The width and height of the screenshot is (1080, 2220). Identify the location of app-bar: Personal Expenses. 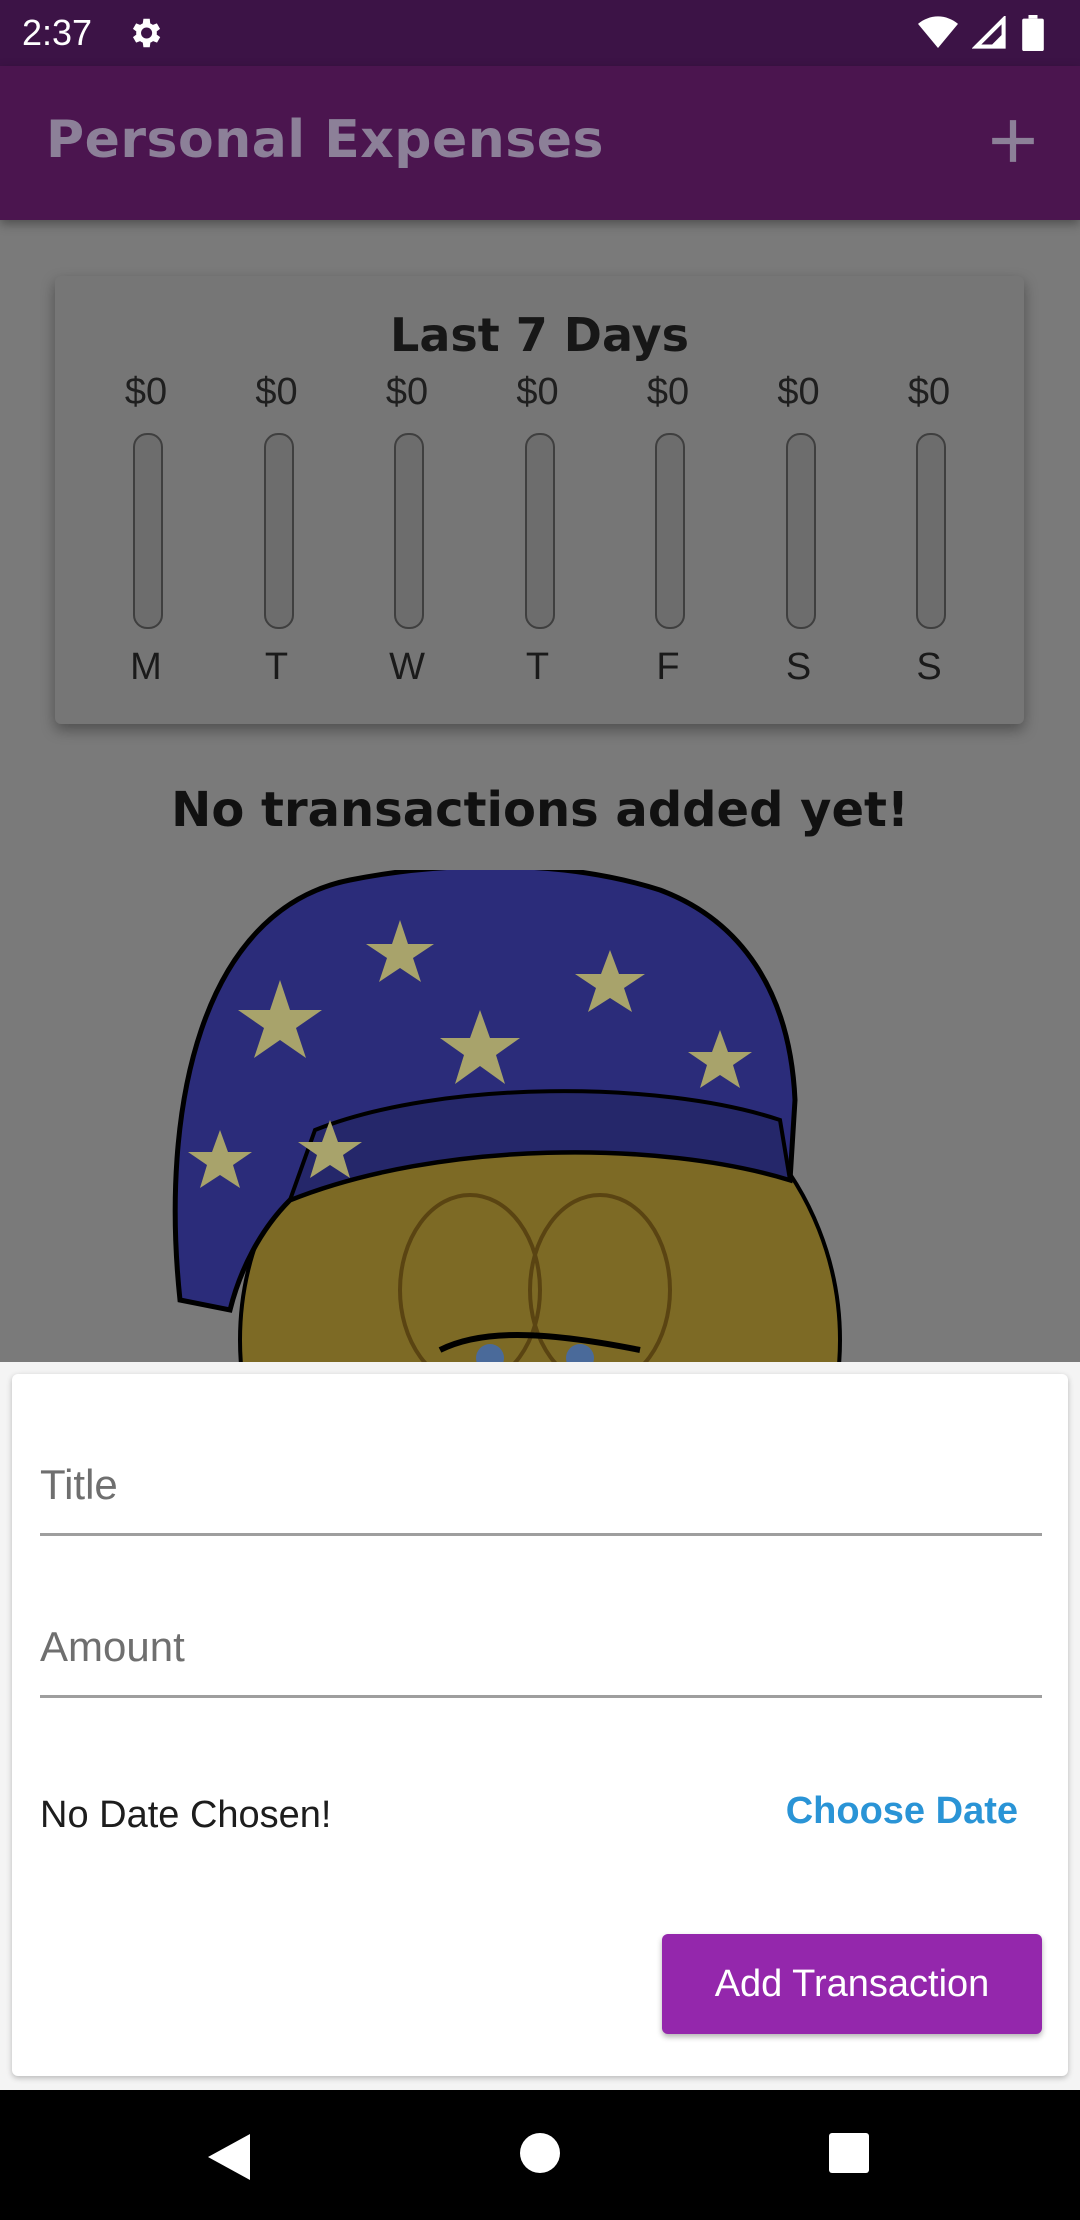
(540, 143).